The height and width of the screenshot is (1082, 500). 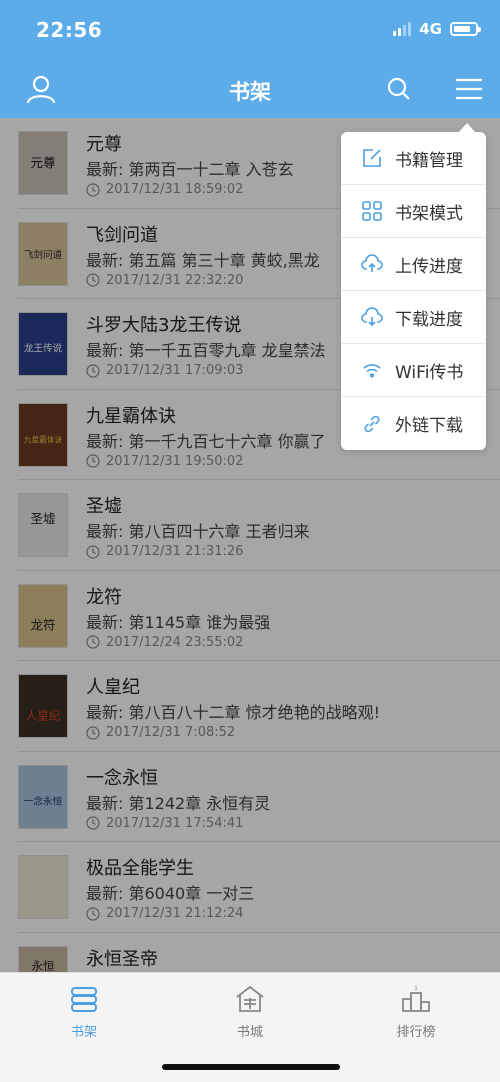 What do you see at coordinates (416, 988) in the screenshot?
I see `svg-text: 1` at bounding box center [416, 988].